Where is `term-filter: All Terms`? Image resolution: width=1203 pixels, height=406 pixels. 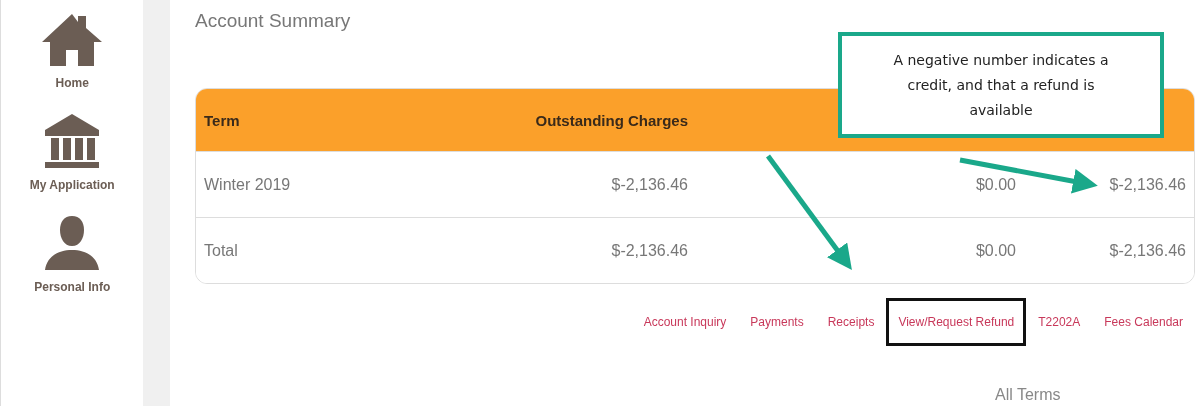 term-filter: All Terms is located at coordinates (1028, 395).